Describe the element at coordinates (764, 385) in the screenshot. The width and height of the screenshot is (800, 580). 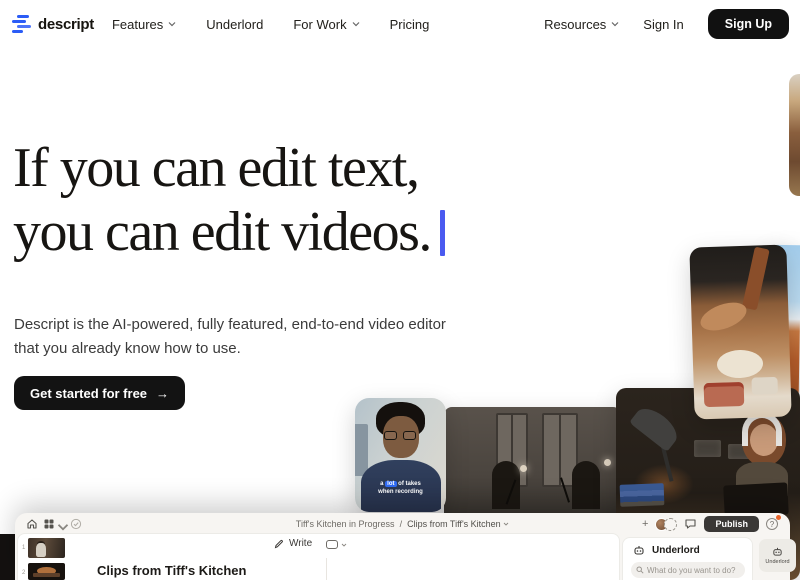
I see `white-bowl` at that location.